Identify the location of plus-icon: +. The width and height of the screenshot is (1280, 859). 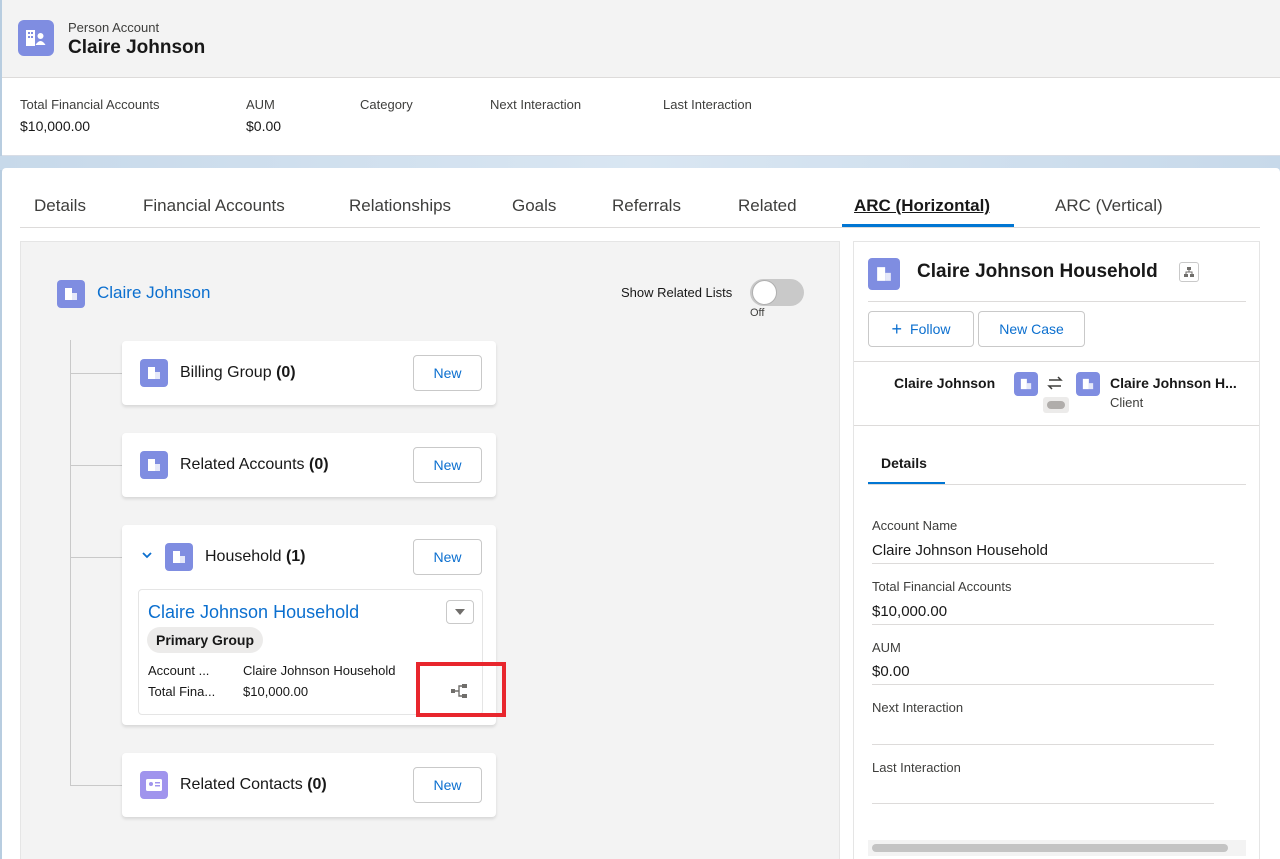
(897, 329).